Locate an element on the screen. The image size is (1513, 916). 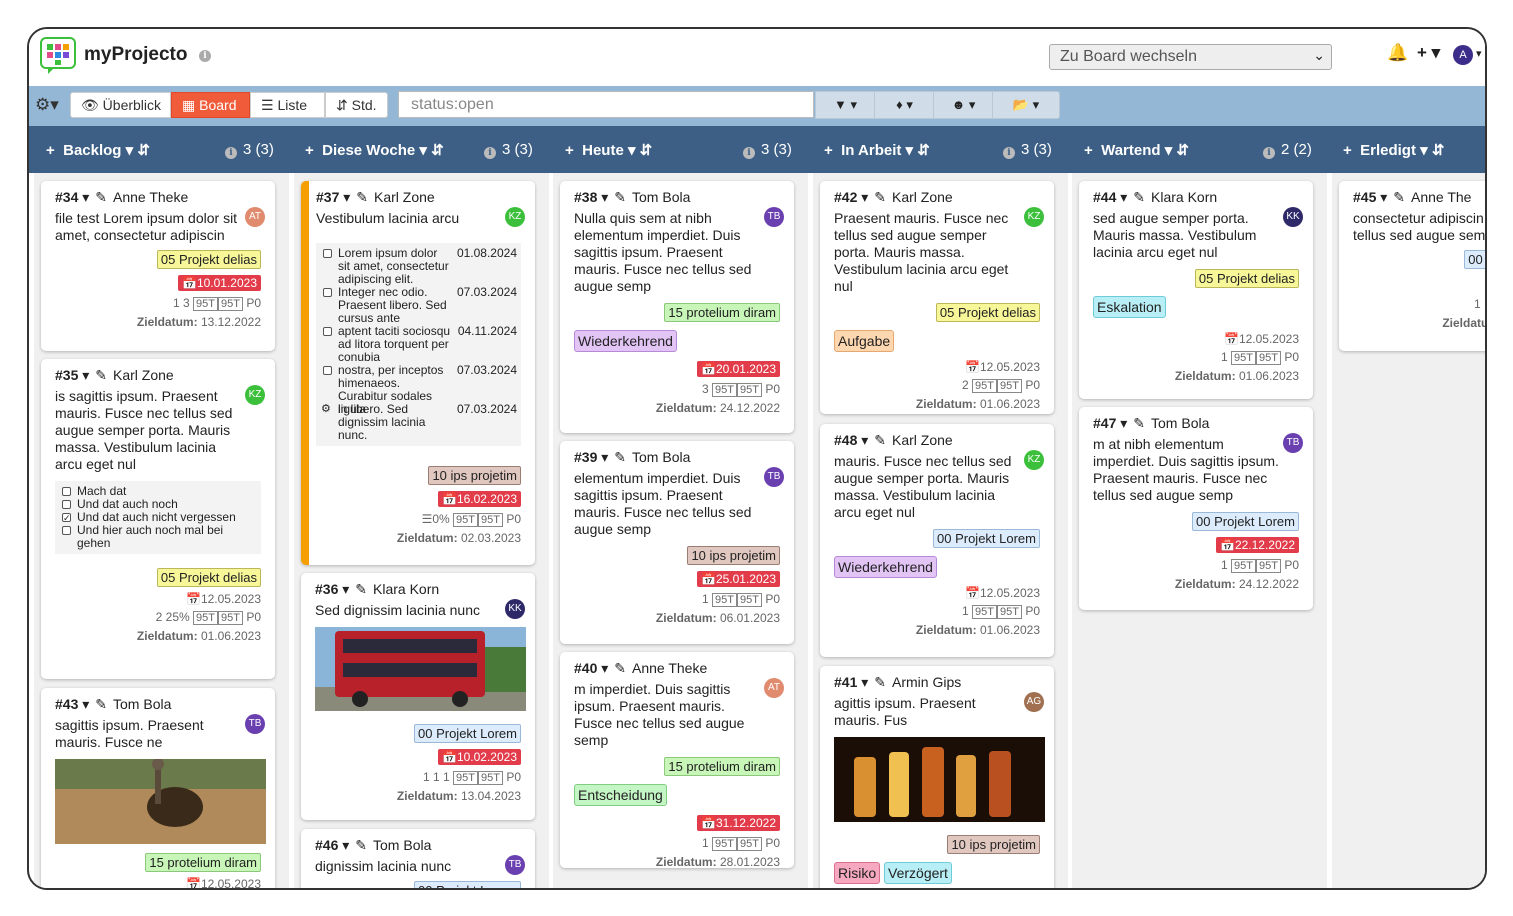
view-board-button: ▦ Board is located at coordinates (210, 105).